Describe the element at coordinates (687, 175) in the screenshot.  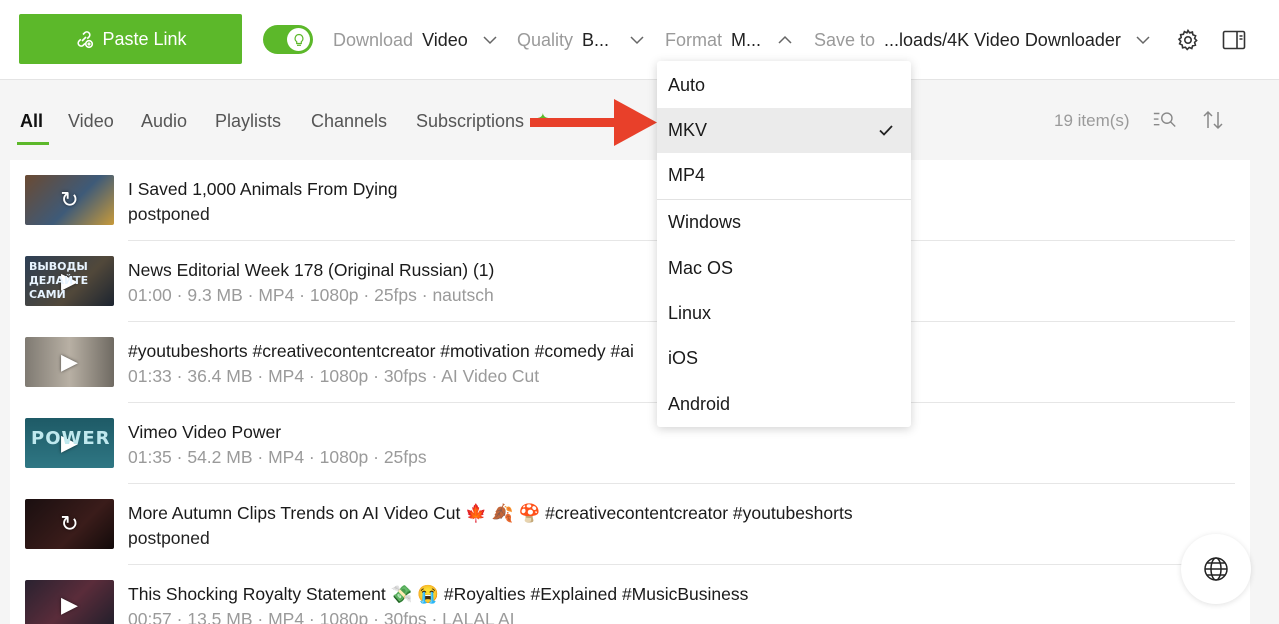
I see `option-label: MP4` at that location.